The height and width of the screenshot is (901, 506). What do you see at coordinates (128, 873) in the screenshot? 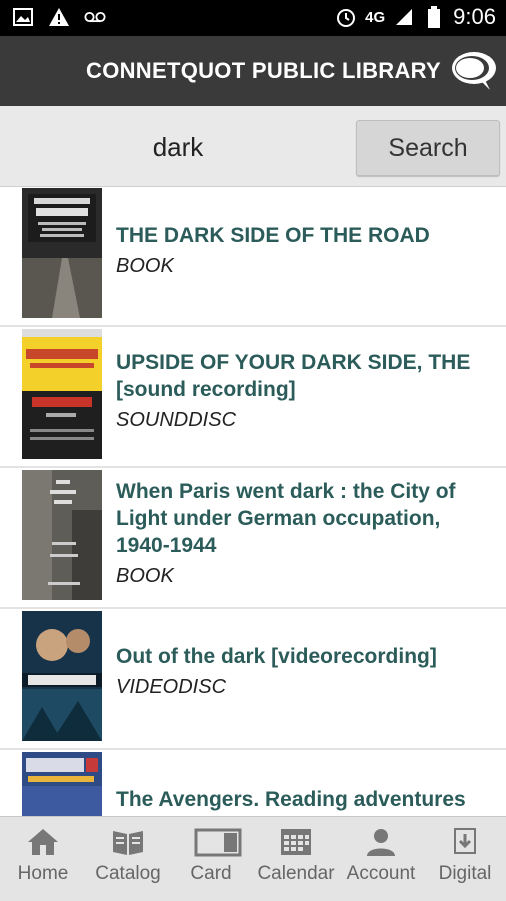
I see `nav-label: Catalog` at bounding box center [128, 873].